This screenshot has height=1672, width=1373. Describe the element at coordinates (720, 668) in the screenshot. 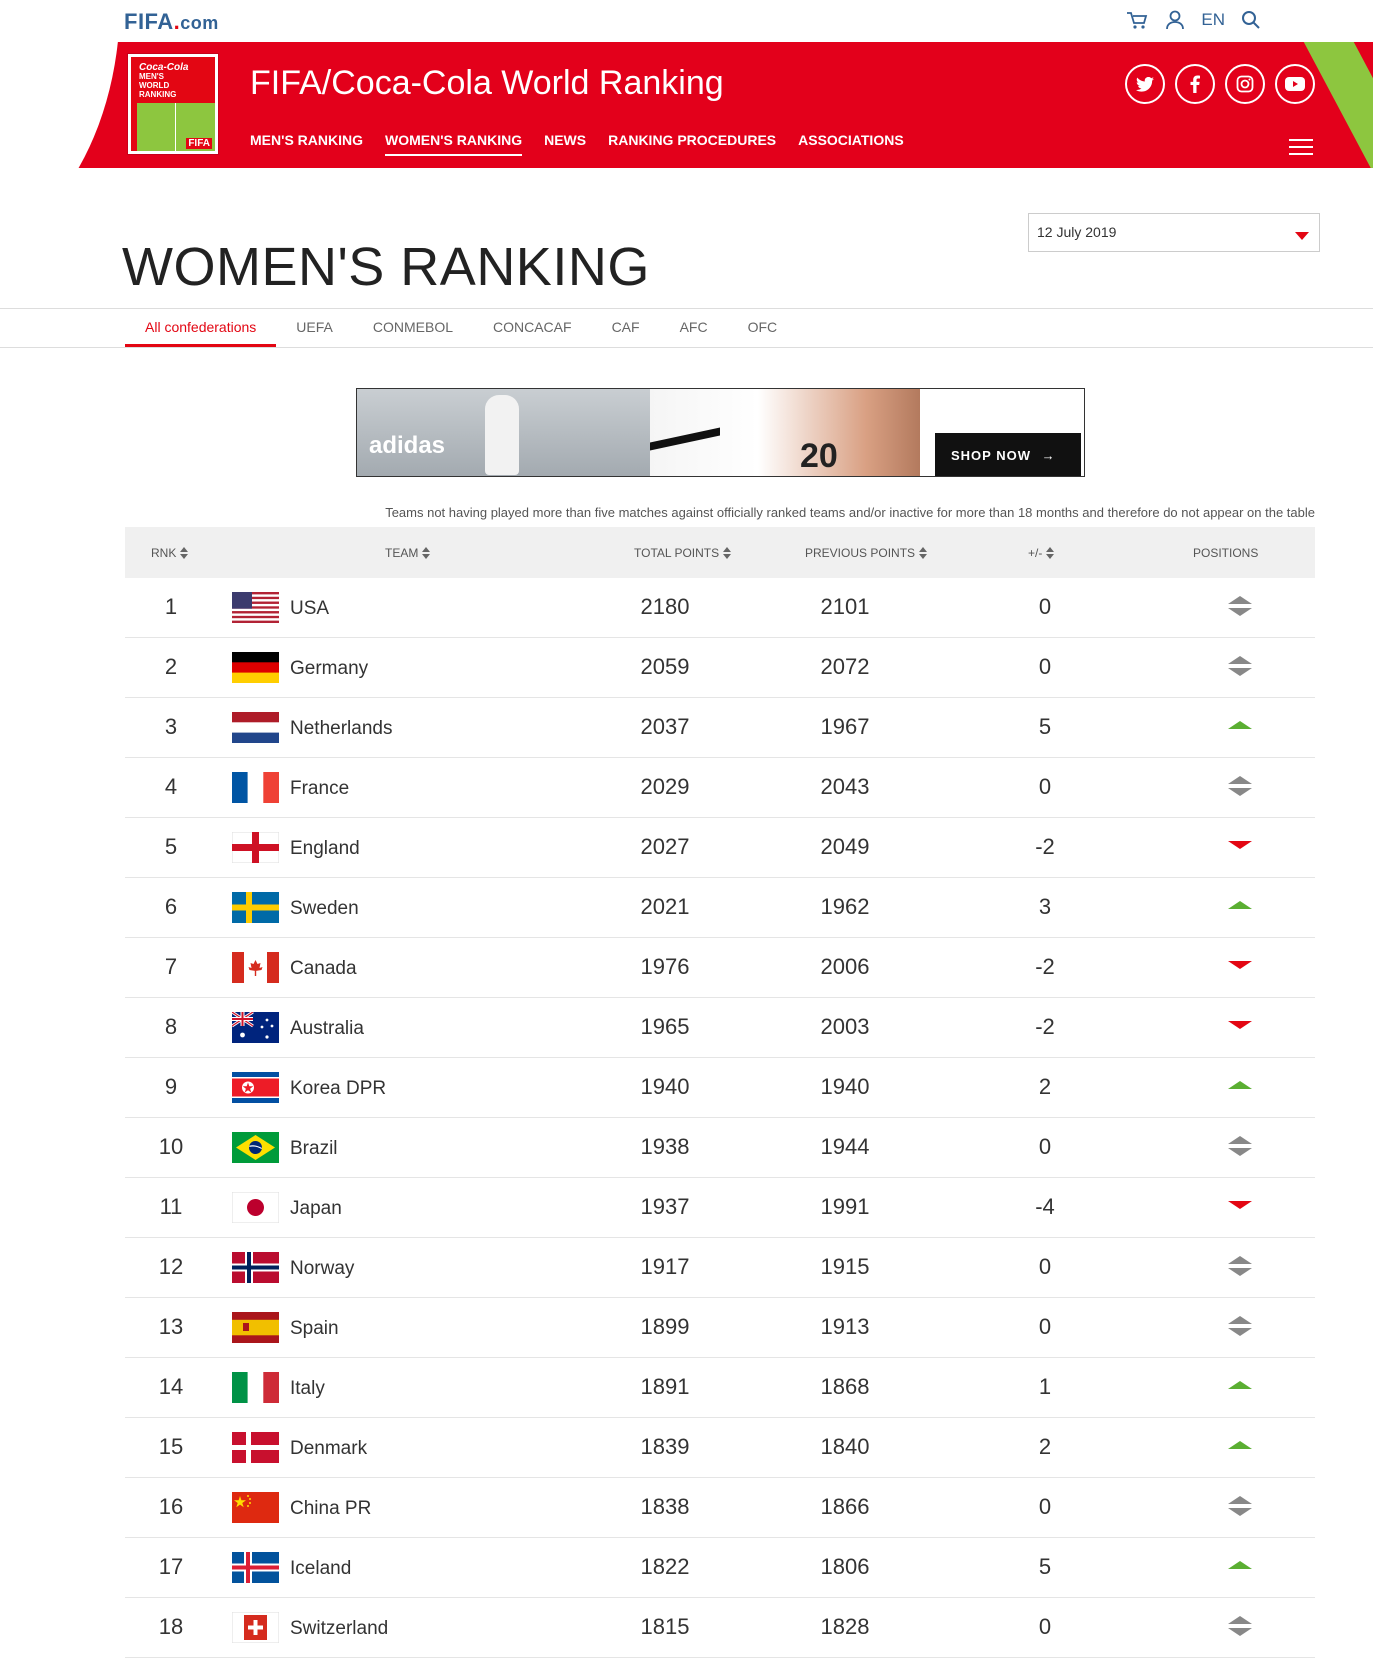

I see `table-row: 2 Germany 2059 2072 0` at that location.